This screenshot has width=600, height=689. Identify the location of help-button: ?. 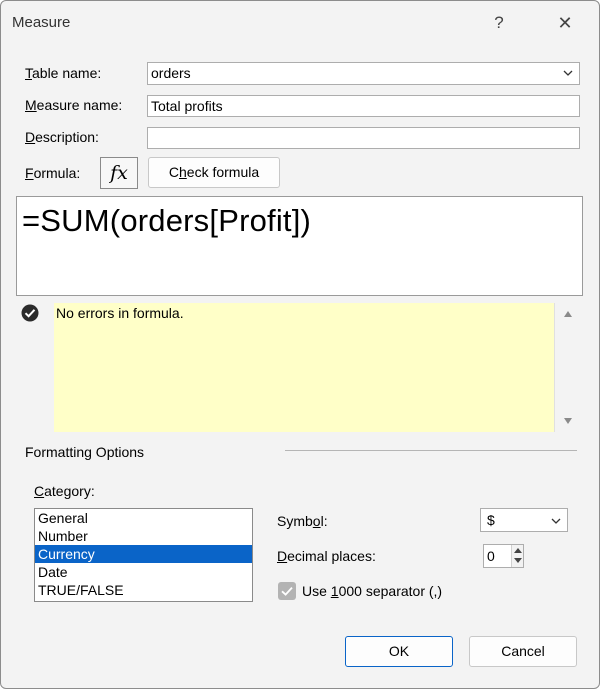
(499, 23).